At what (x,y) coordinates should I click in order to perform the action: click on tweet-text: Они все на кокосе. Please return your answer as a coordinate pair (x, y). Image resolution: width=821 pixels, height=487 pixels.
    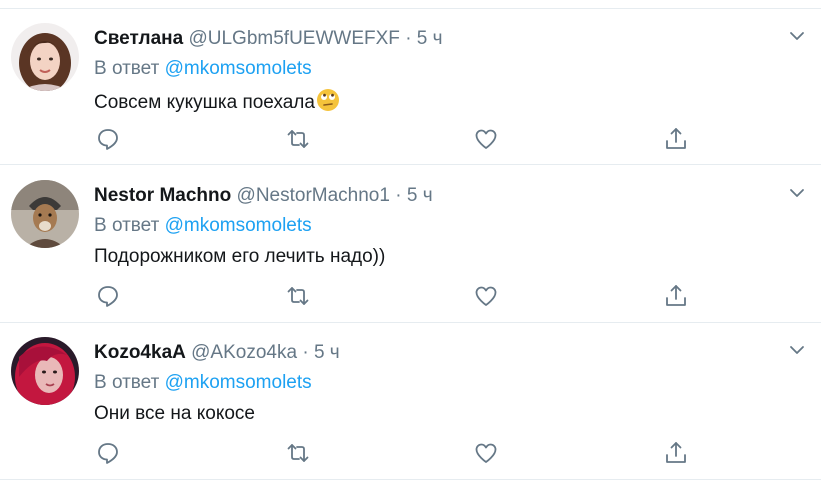
    Looking at the image, I should click on (174, 414).